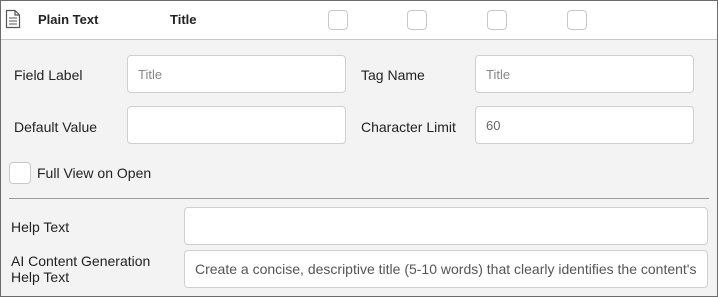  Describe the element at coordinates (408, 127) in the screenshot. I see `character-limit-label: Character Limit` at that location.